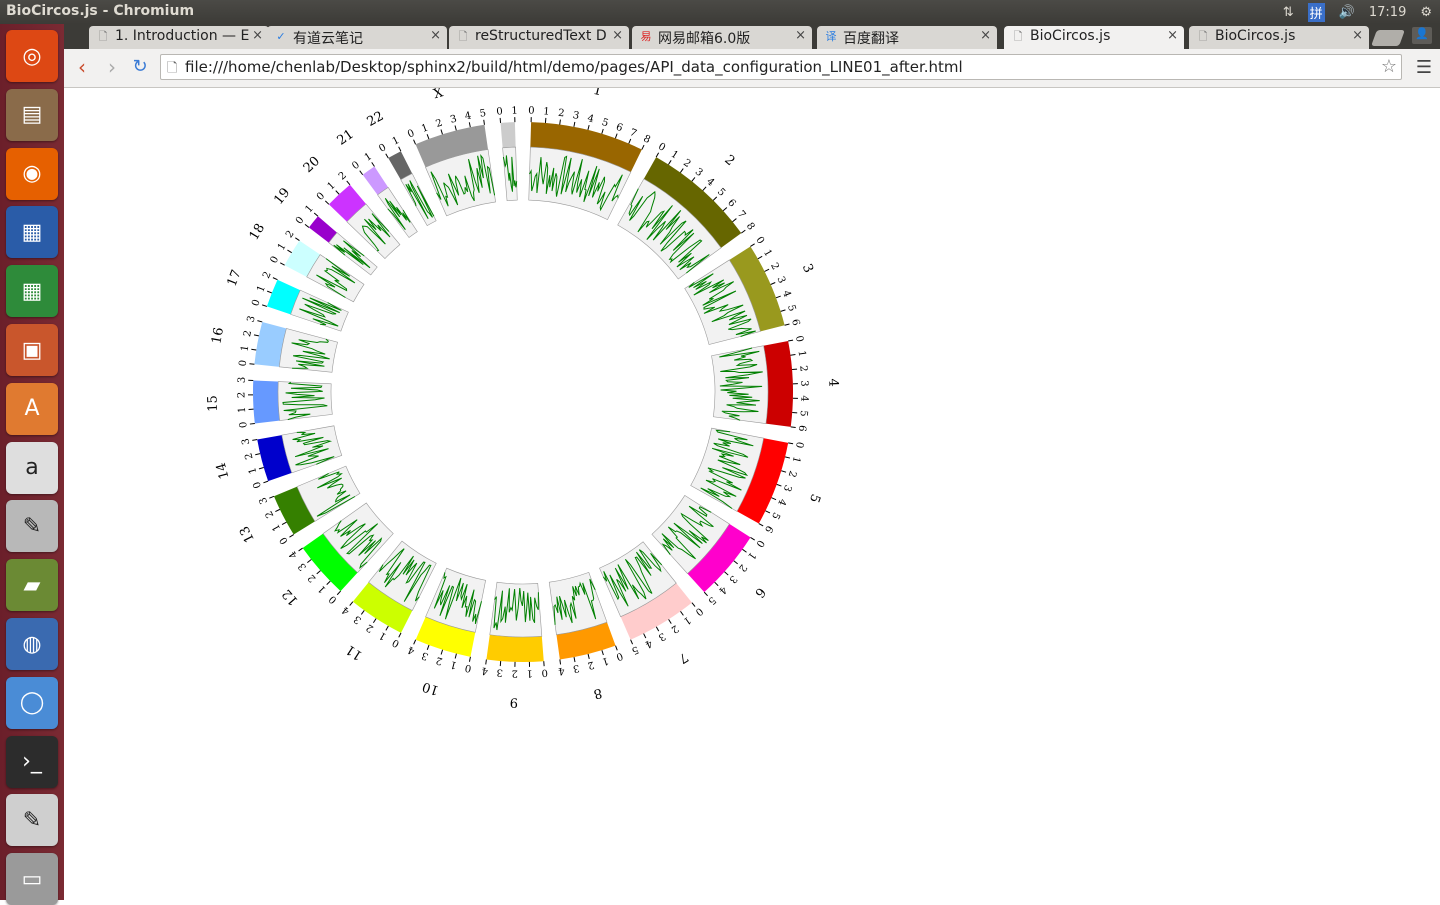 Image resolution: width=1440 pixels, height=905 pixels. I want to click on profile-icon: 👤, so click(1422, 35).